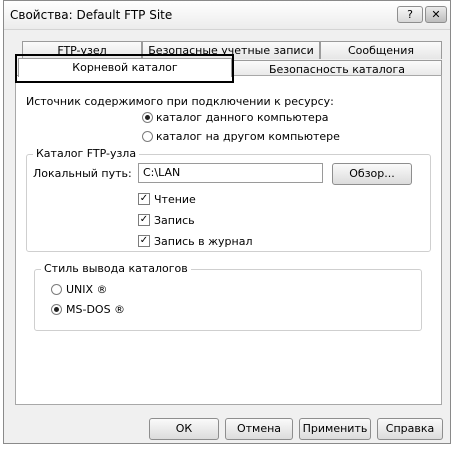  I want to click on help-dialog-button: Справка, so click(410, 429).